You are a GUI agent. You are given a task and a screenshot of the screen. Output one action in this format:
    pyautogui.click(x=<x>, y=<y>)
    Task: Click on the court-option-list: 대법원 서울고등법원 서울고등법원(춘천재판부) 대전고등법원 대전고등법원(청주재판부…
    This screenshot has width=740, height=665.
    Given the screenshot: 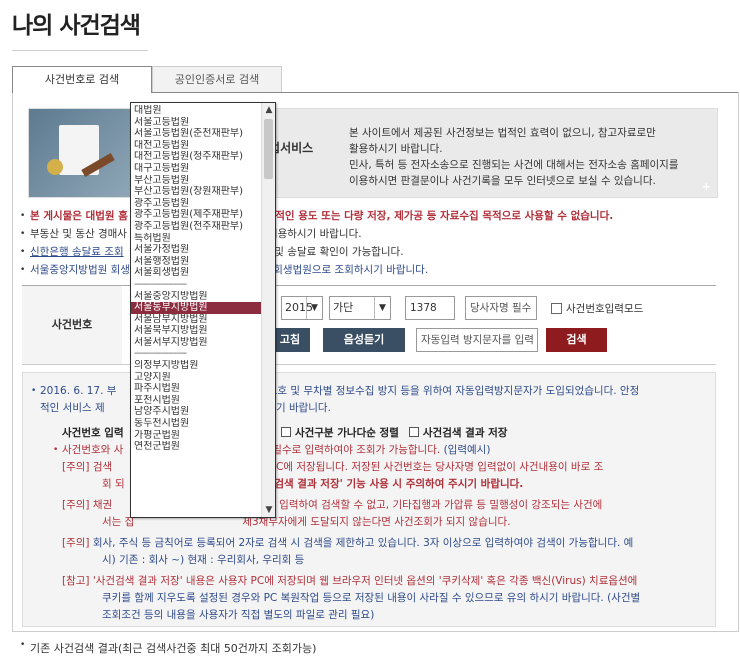 What is the action you would take?
    pyautogui.click(x=196, y=279)
    